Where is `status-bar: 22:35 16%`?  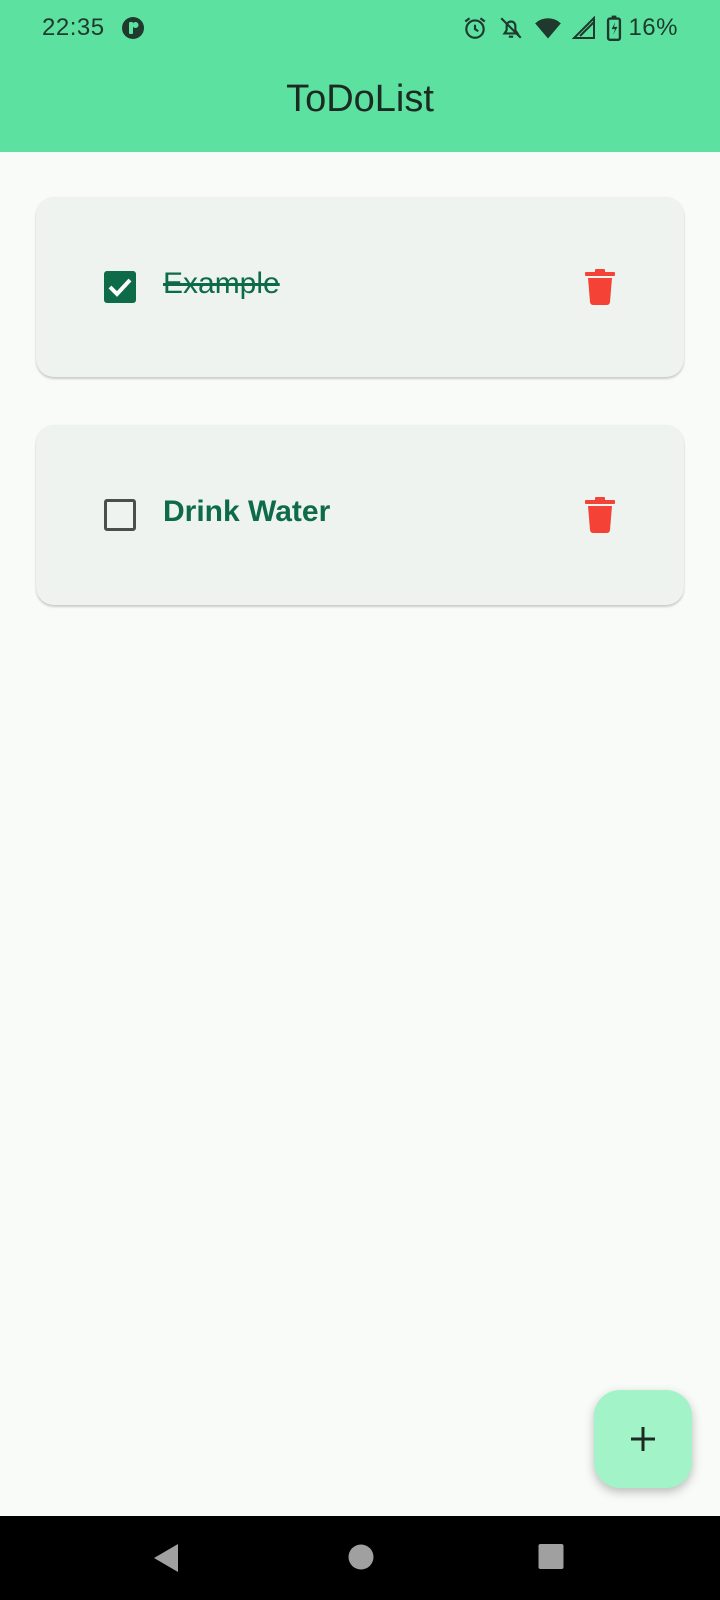
status-bar: 22:35 16% is located at coordinates (360, 28).